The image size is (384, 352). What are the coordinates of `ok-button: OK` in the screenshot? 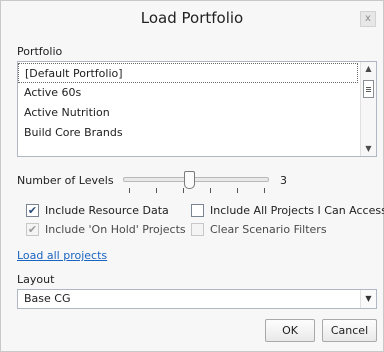 It's located at (290, 330).